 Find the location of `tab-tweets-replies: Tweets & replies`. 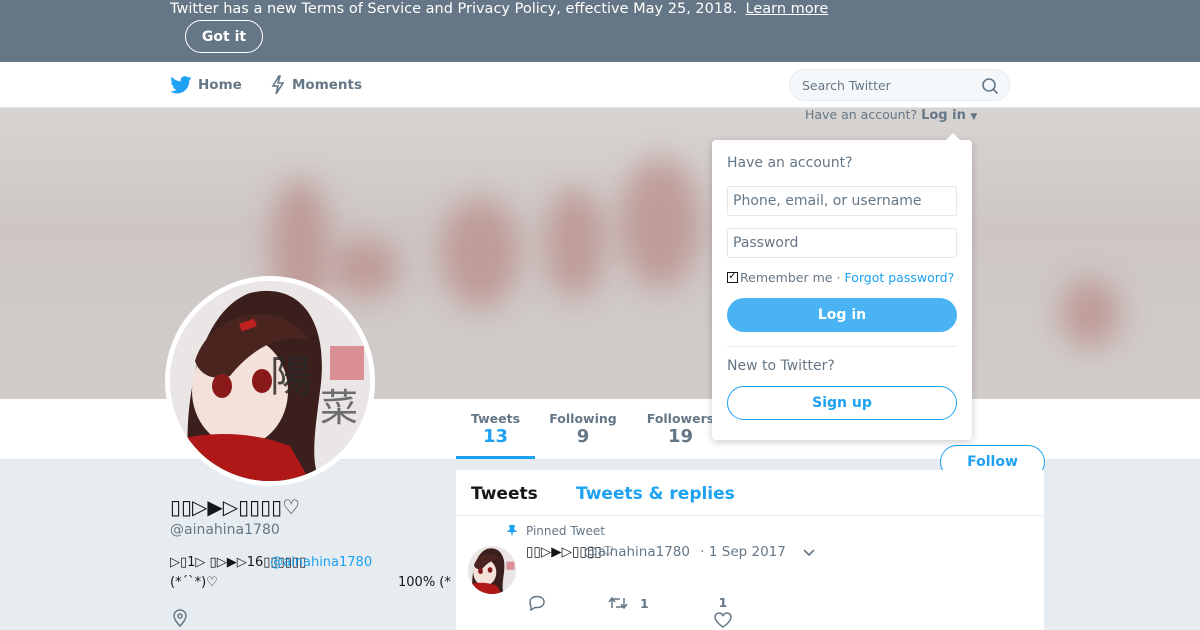

tab-tweets-replies: Tweets & replies is located at coordinates (655, 494).